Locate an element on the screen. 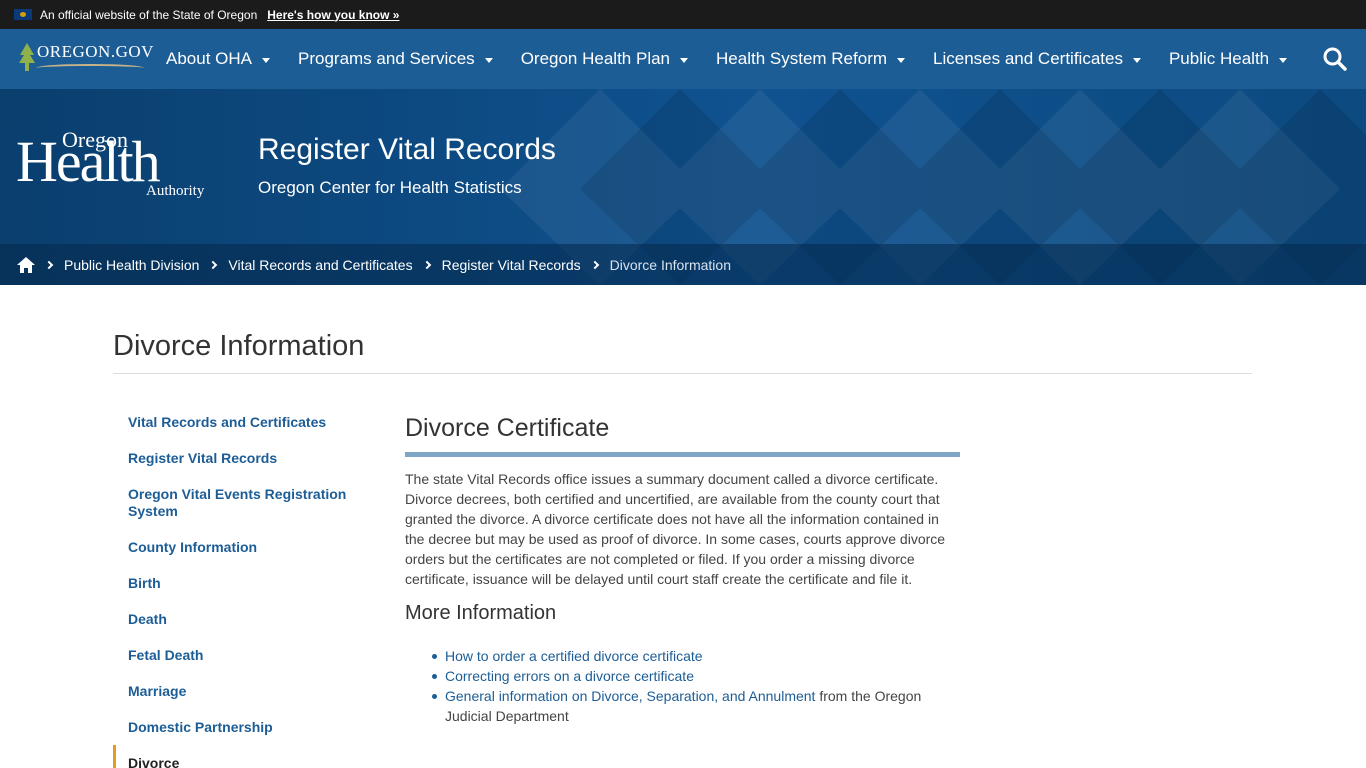 The width and height of the screenshot is (1366, 768). side-nav-fetal-death: Fetal Death is located at coordinates (158, 655).